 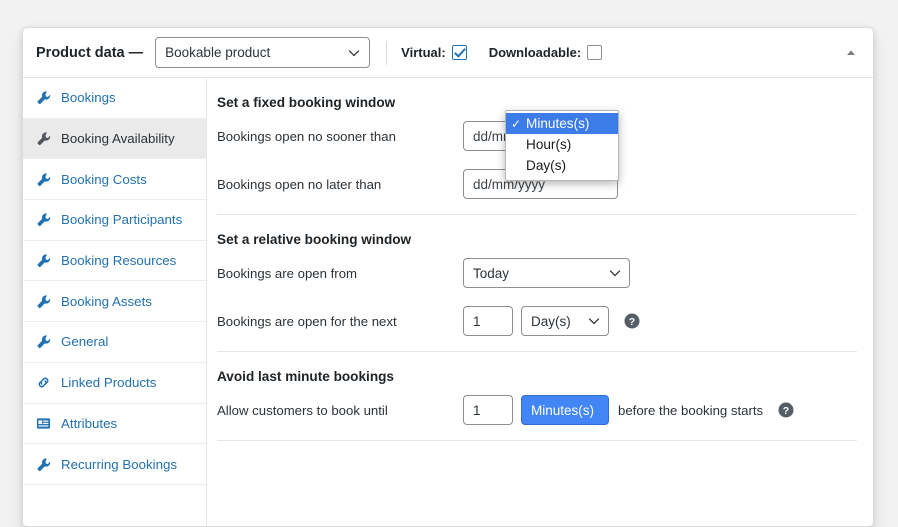 I want to click on bookings-open-from-value: Today, so click(x=491, y=273).